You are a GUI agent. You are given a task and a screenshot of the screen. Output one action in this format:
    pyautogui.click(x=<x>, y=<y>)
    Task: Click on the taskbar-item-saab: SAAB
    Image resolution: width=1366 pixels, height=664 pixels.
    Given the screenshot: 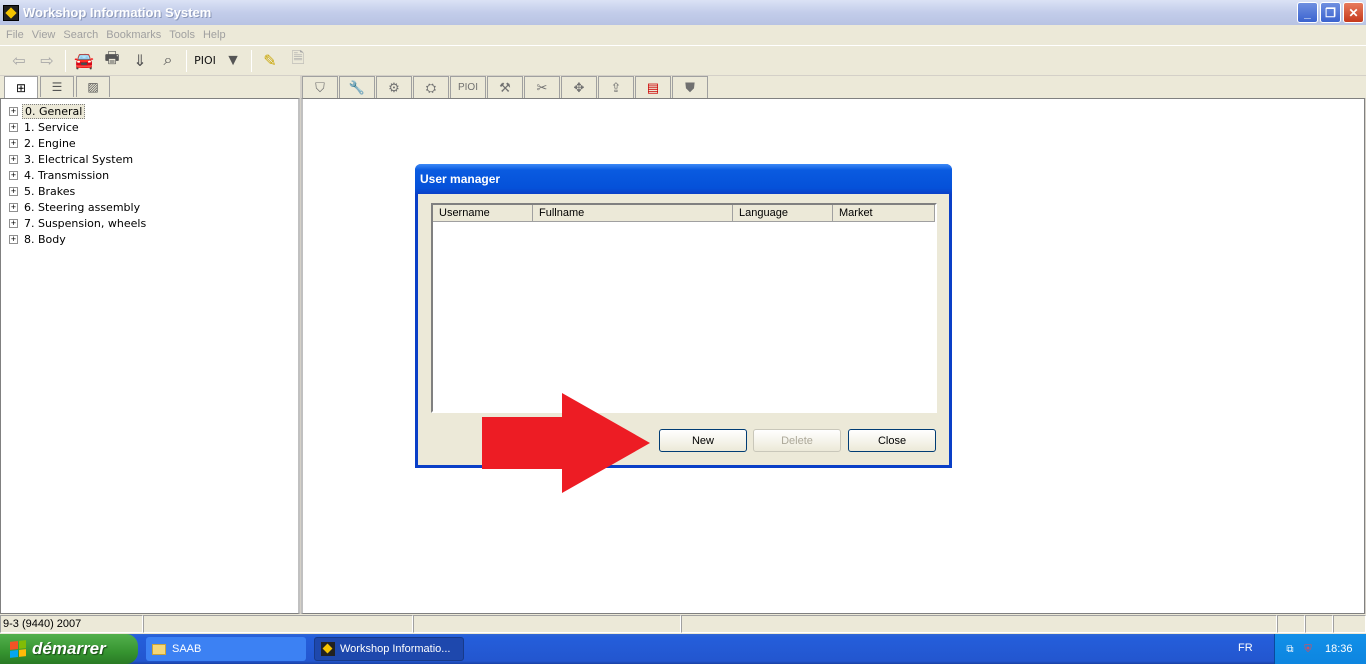 What is the action you would take?
    pyautogui.click(x=226, y=649)
    